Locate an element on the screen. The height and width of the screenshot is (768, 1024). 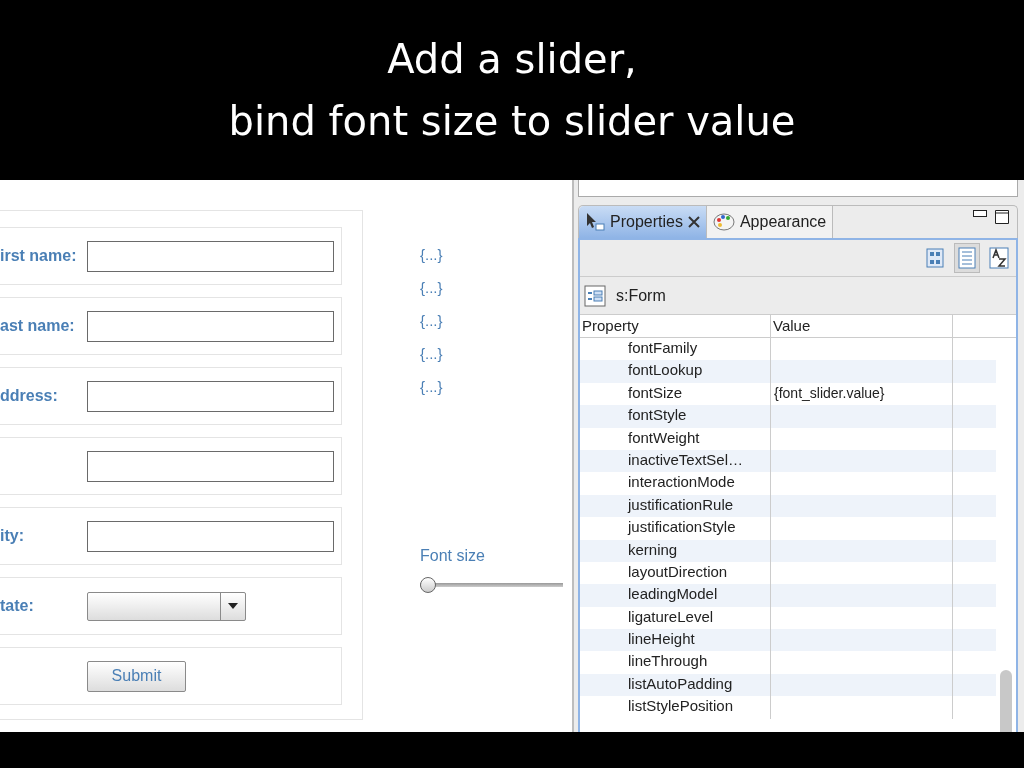
dropdown is located at coordinates (166, 606).